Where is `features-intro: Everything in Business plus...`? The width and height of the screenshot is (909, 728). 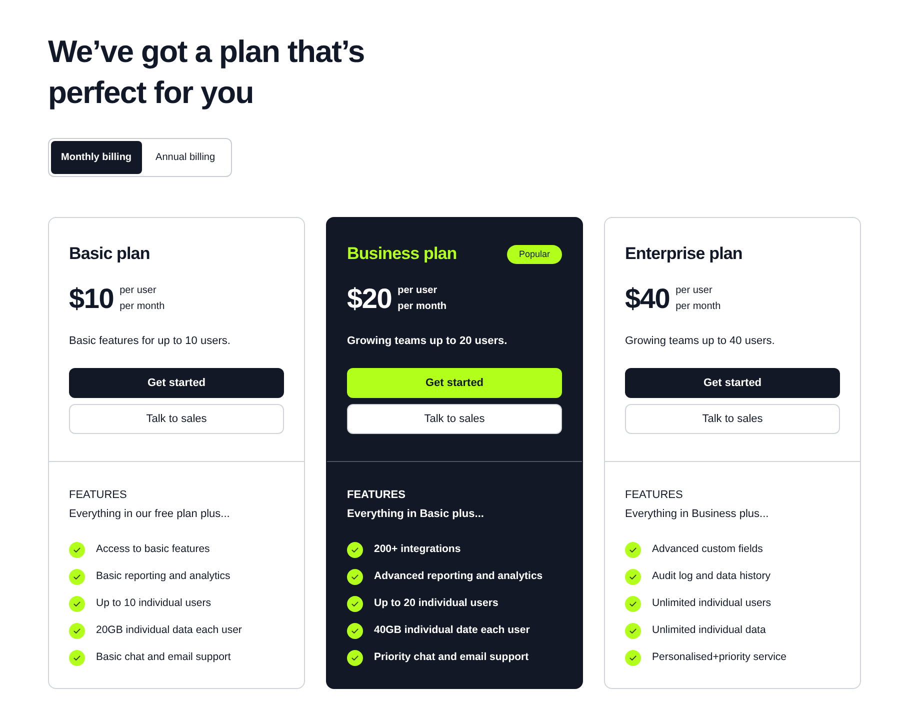
features-intro: Everything in Business plus... is located at coordinates (697, 514).